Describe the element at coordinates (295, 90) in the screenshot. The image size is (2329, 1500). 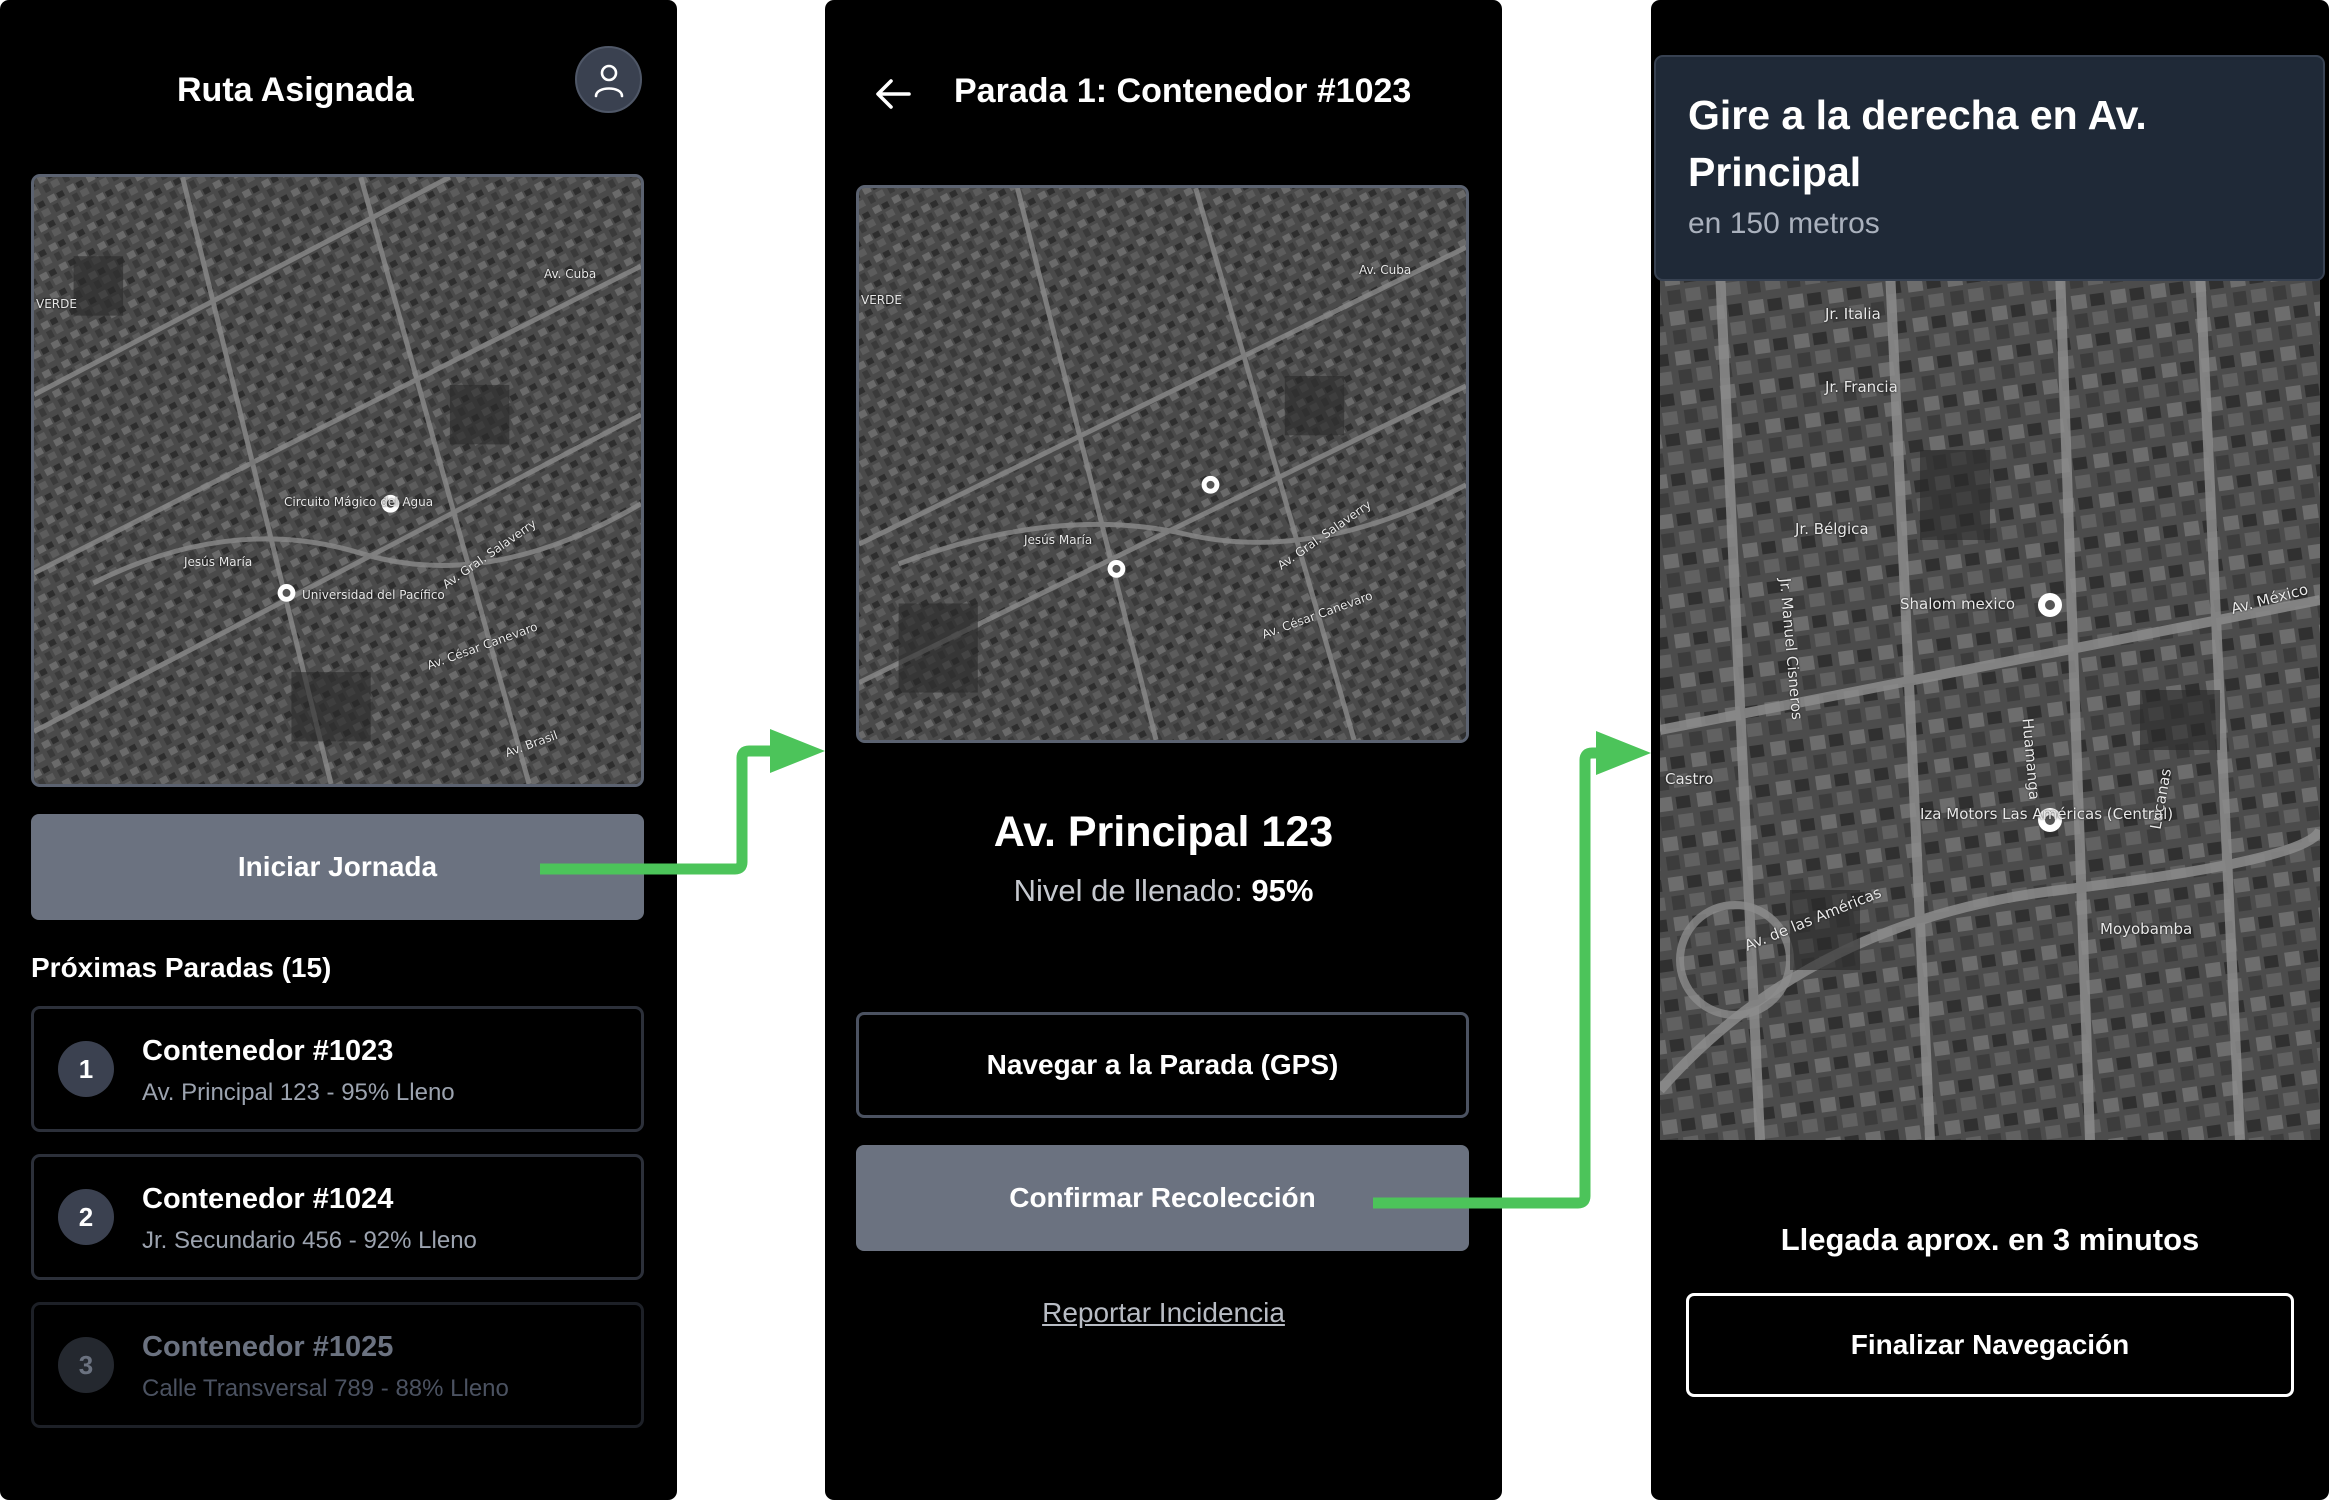
I see `page-title: Ruta Asignada` at that location.